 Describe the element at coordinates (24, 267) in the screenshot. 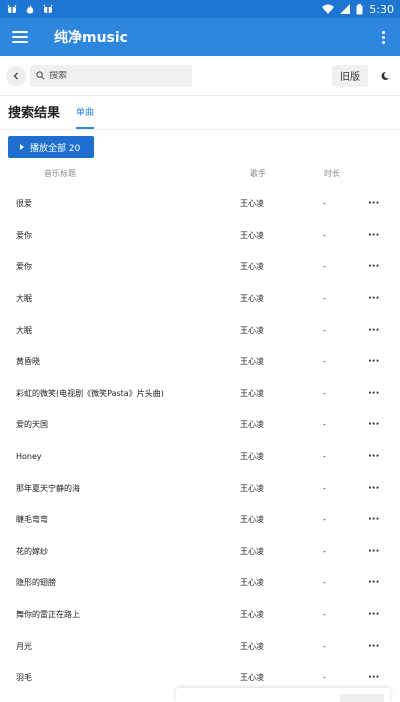

I see `song-title: 爱你` at that location.